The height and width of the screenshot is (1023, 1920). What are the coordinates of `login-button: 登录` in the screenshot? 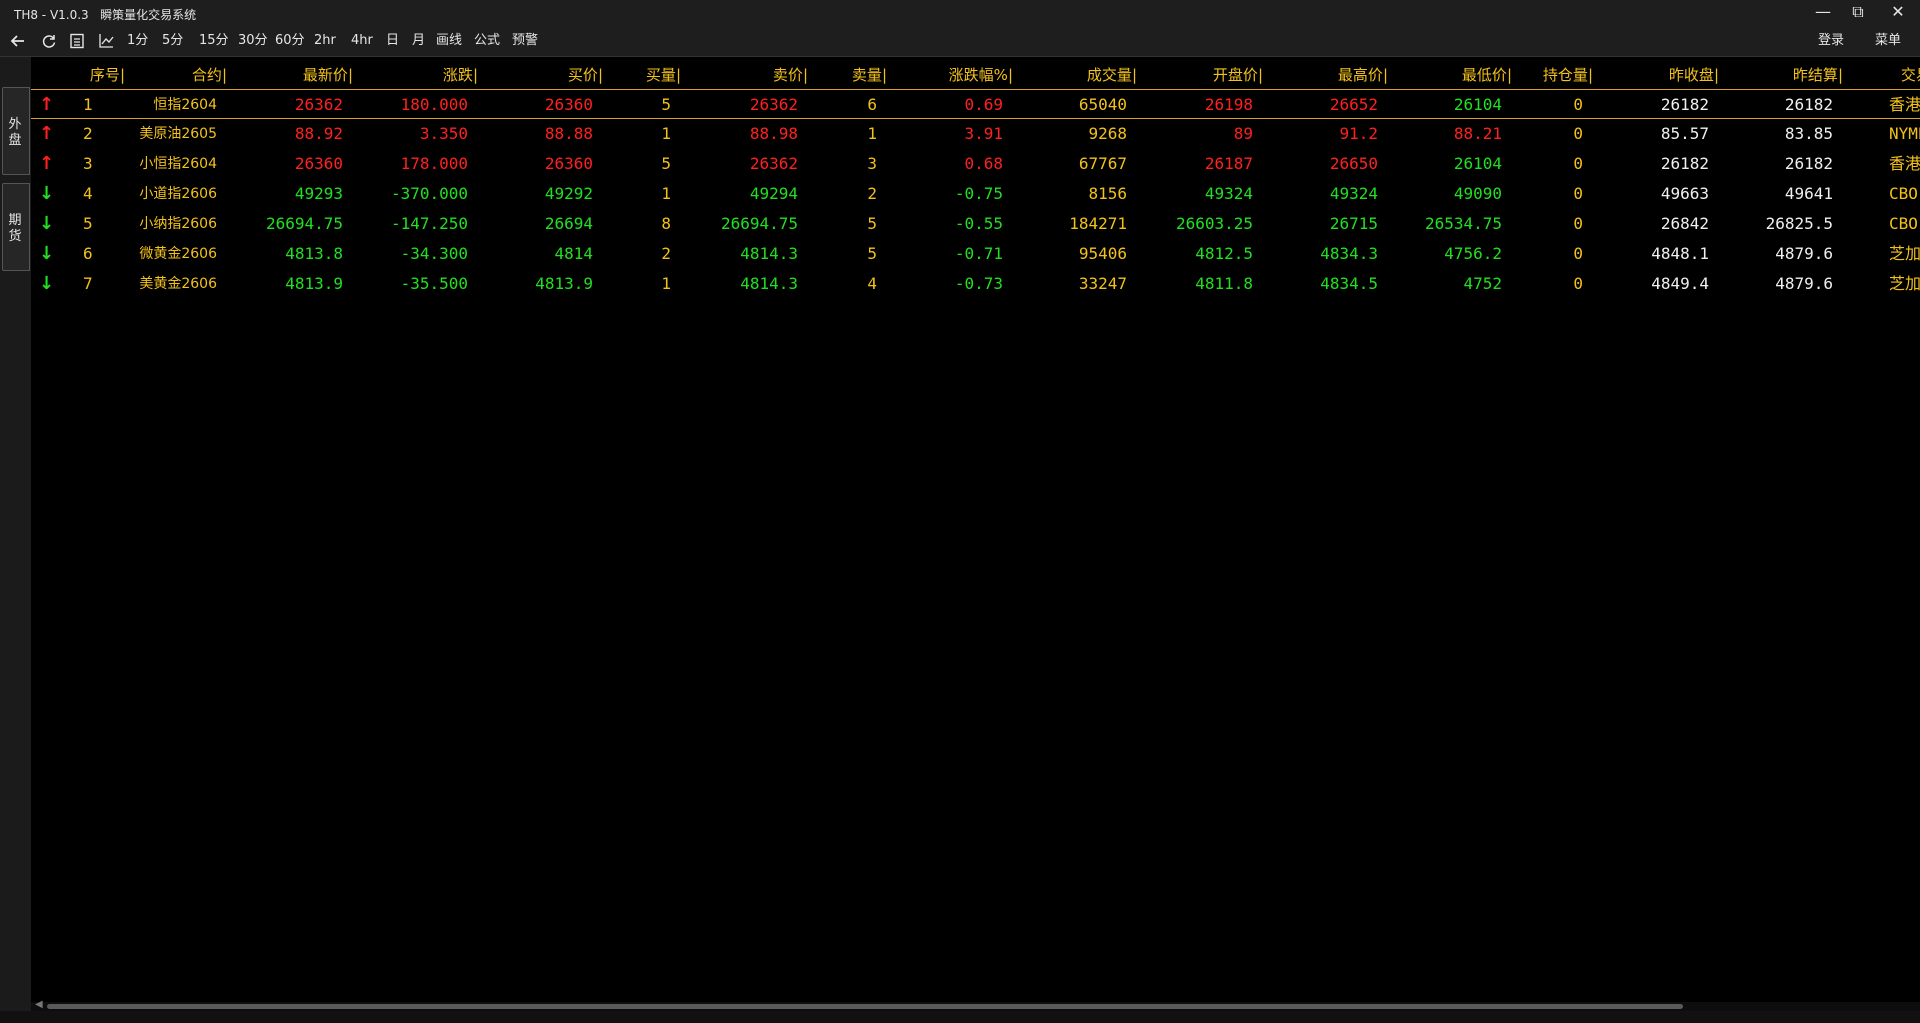 It's located at (1831, 41).